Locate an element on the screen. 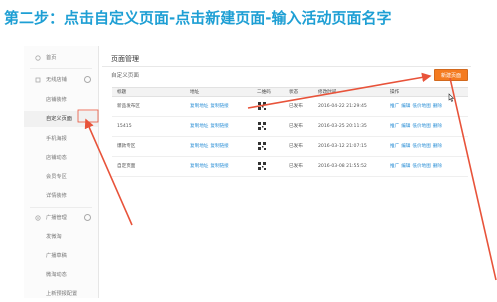 The width and height of the screenshot is (497, 302). sidebar-item-custom-page: 自定义页面 is located at coordinates (61, 119).